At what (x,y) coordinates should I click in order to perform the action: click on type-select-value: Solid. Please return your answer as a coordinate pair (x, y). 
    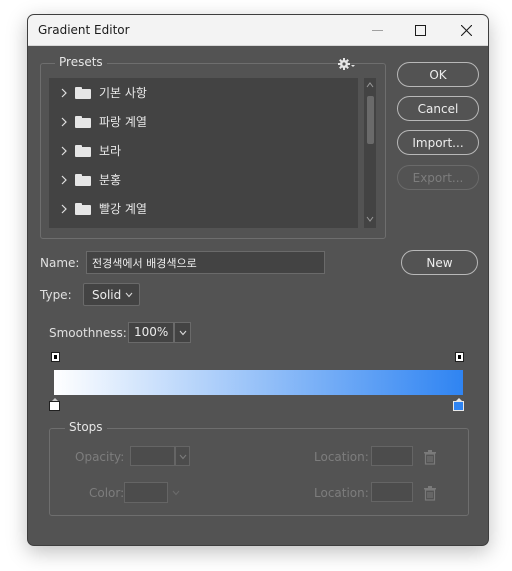
    Looking at the image, I should click on (107, 294).